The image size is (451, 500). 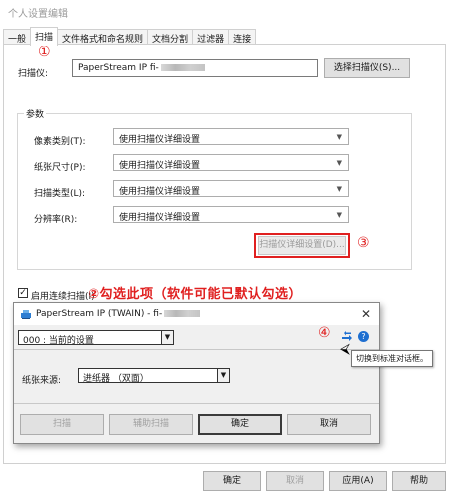 I want to click on tab-document-split: 文档分割, so click(x=170, y=37).